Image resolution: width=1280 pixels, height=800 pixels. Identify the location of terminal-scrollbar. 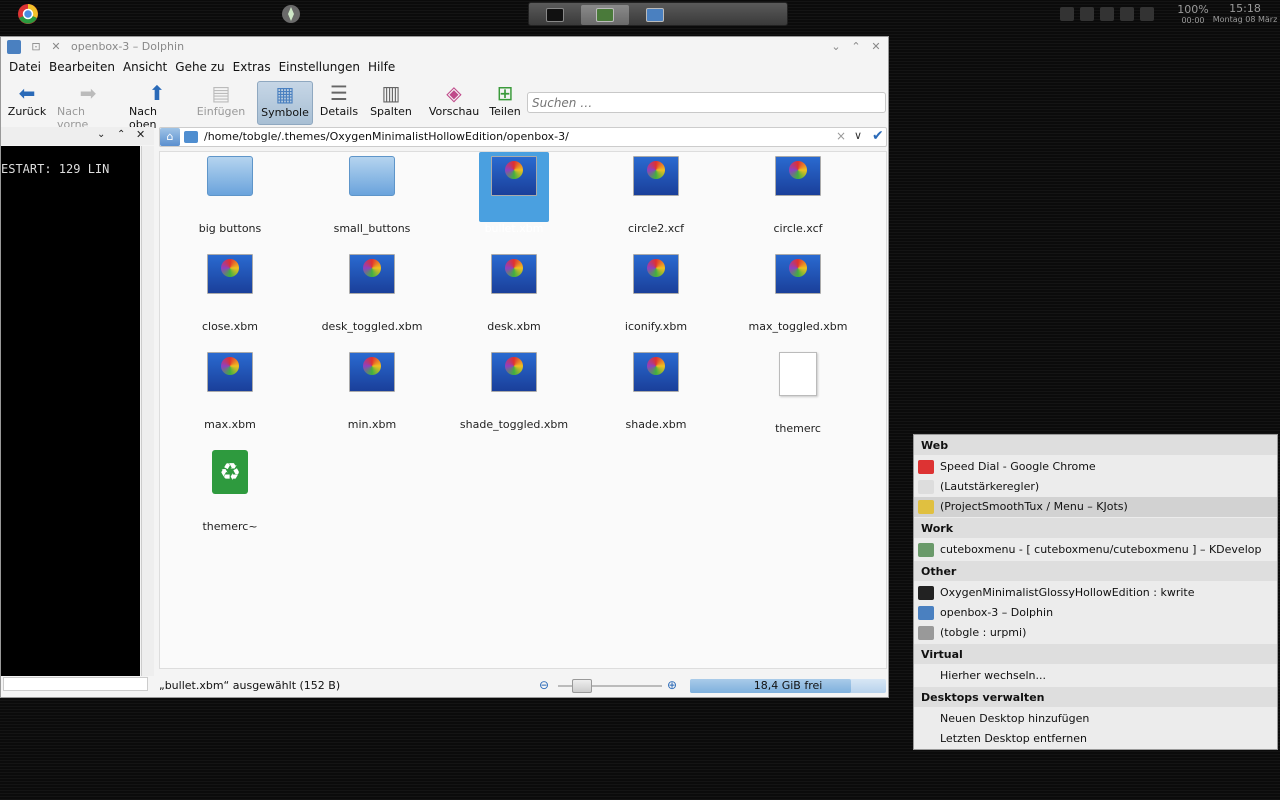
(147, 411).